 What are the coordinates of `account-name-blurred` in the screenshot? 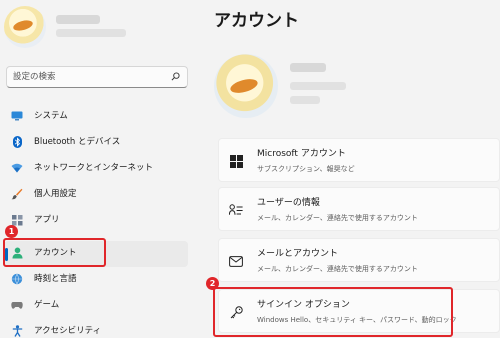 It's located at (308, 67).